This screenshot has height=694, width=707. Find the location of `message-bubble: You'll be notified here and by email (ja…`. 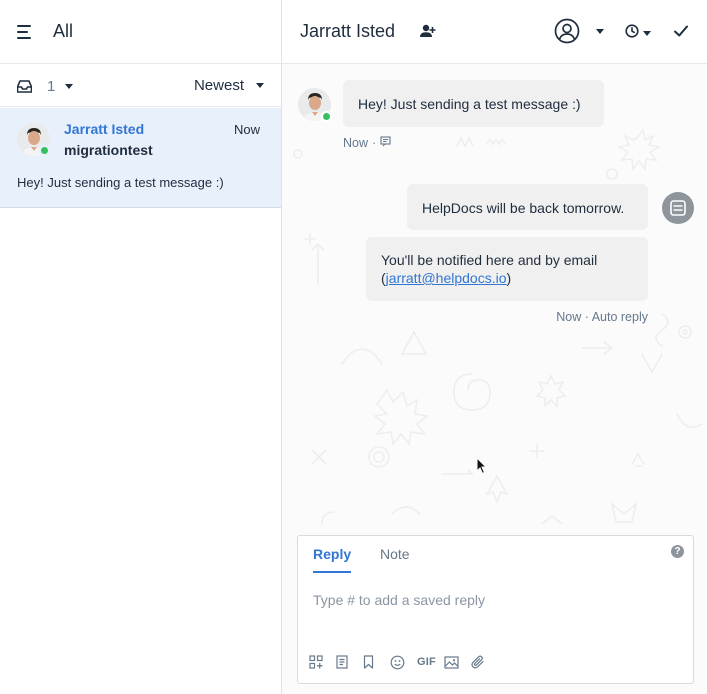

message-bubble: You'll be notified here and by email (ja… is located at coordinates (507, 269).